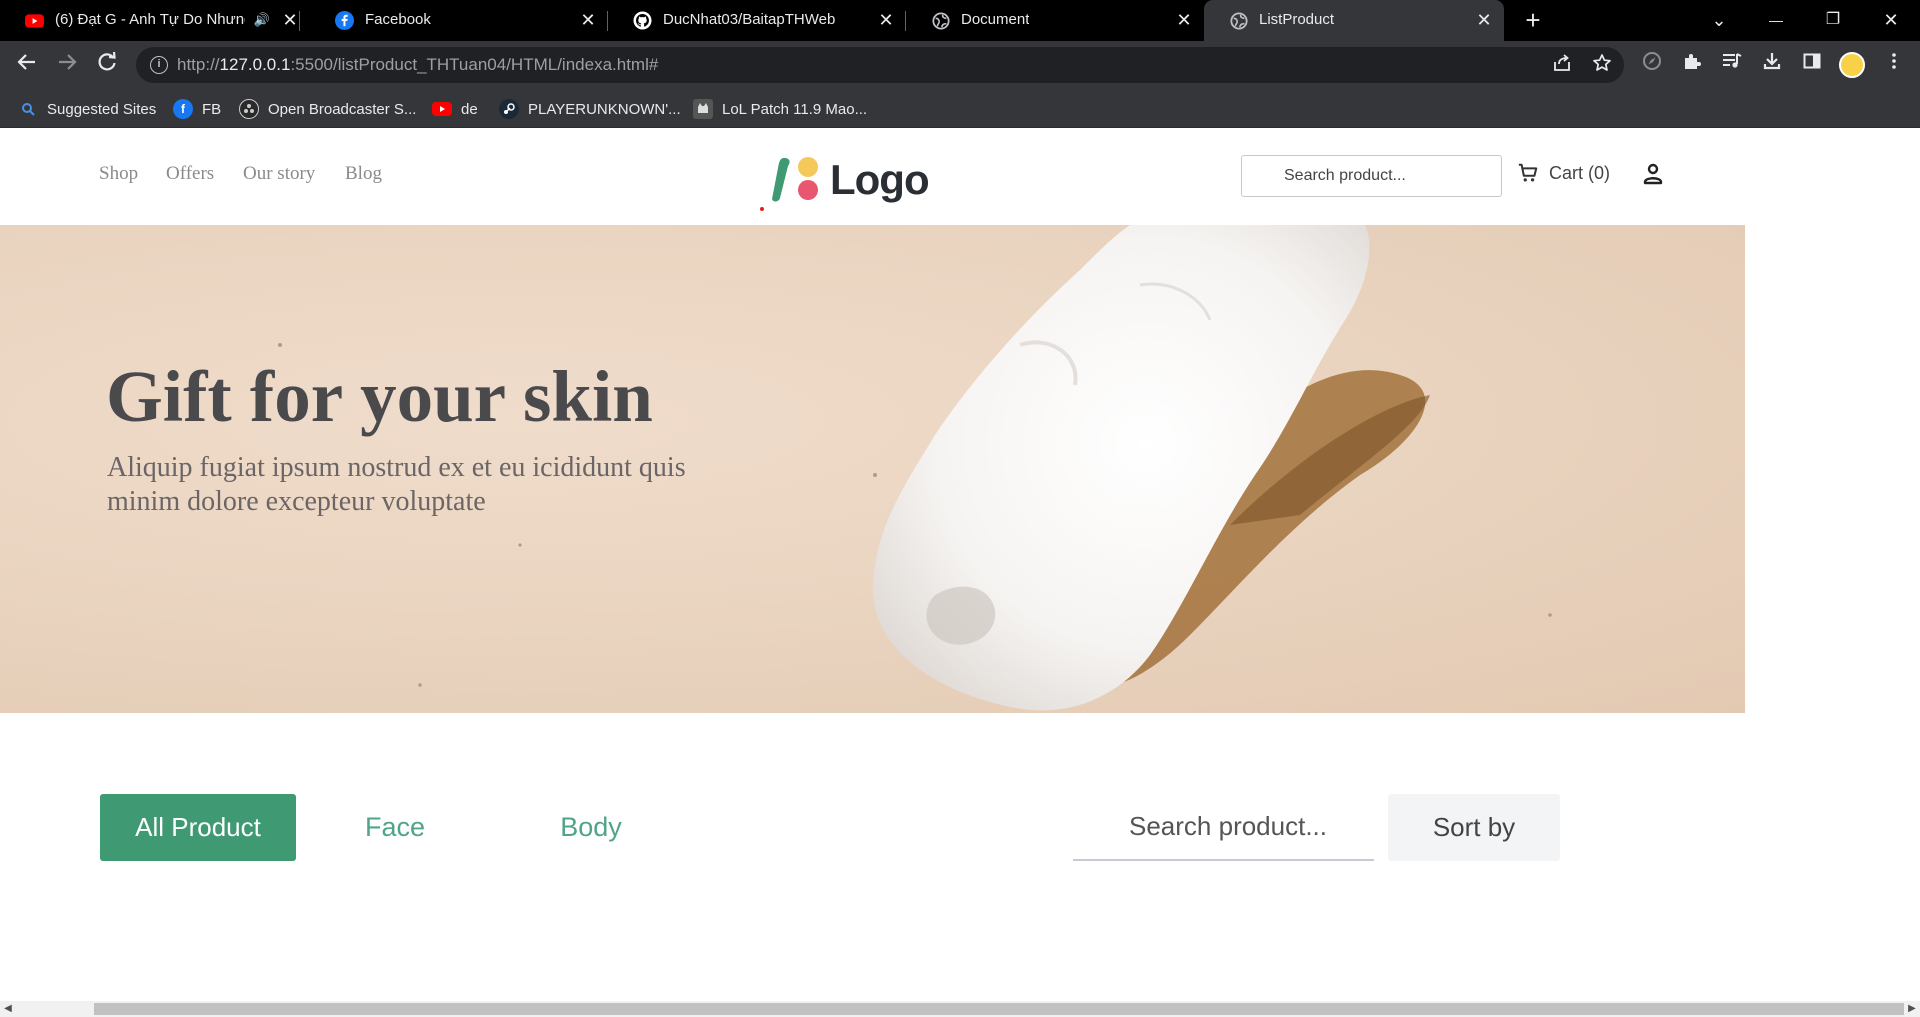 The height and width of the screenshot is (1017, 1920). I want to click on cart-button: Cart (0), so click(1563, 173).